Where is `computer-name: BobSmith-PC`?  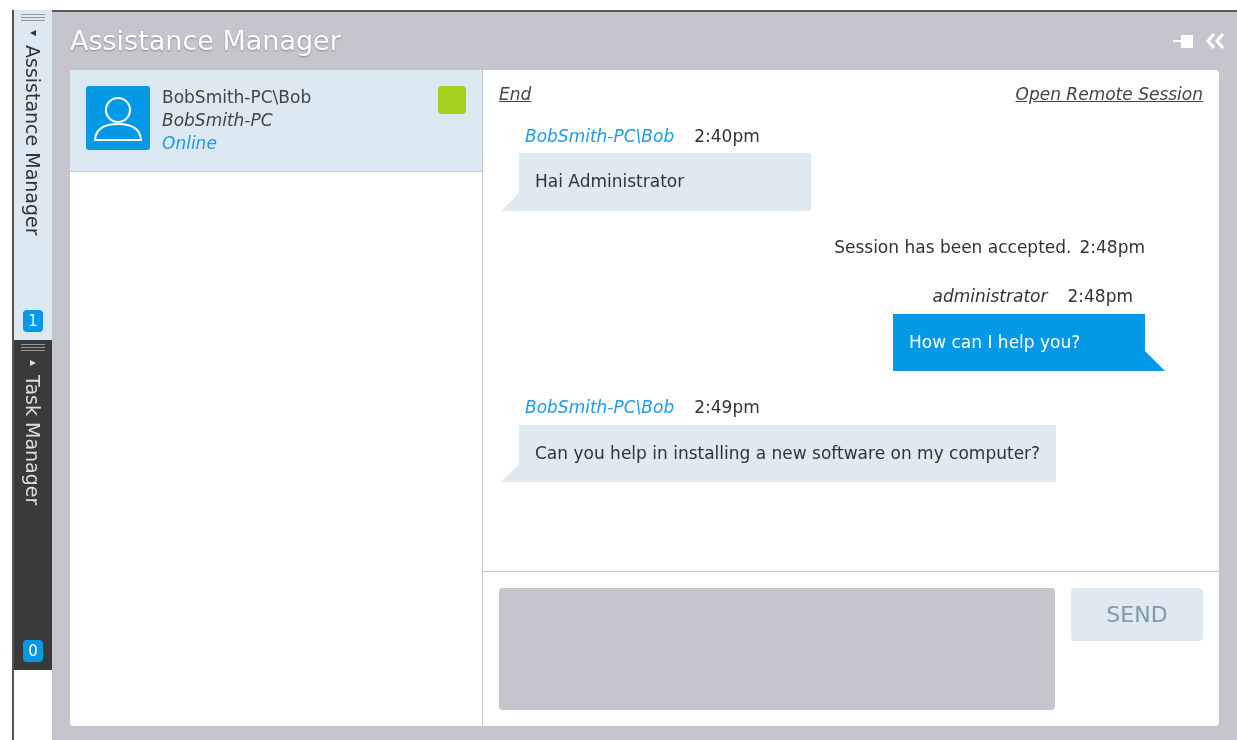 computer-name: BobSmith-PC is located at coordinates (218, 120).